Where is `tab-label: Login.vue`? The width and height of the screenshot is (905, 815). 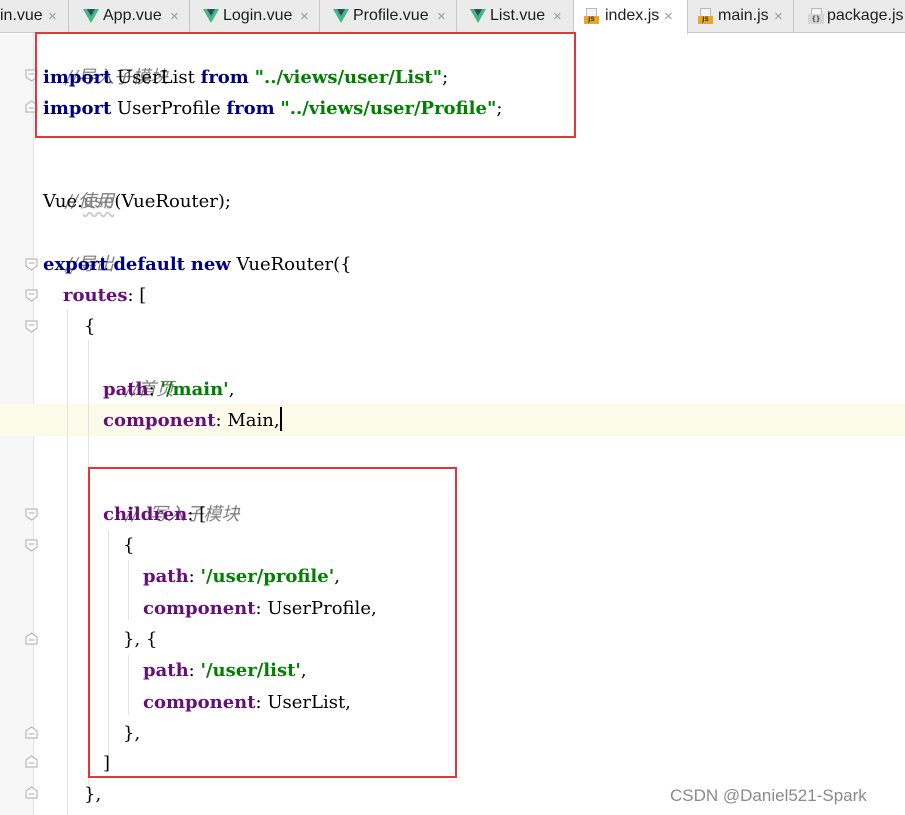
tab-label: Login.vue is located at coordinates (258, 15).